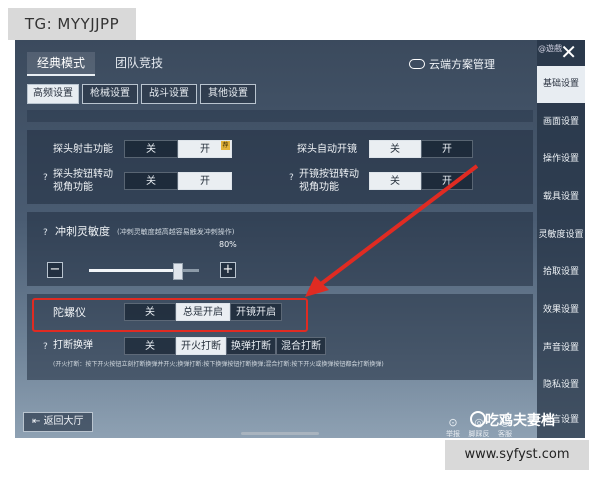 The height and width of the screenshot is (480, 600). What do you see at coordinates (561, 348) in the screenshot?
I see `sidebar-item-sound: 声音设置` at bounding box center [561, 348].